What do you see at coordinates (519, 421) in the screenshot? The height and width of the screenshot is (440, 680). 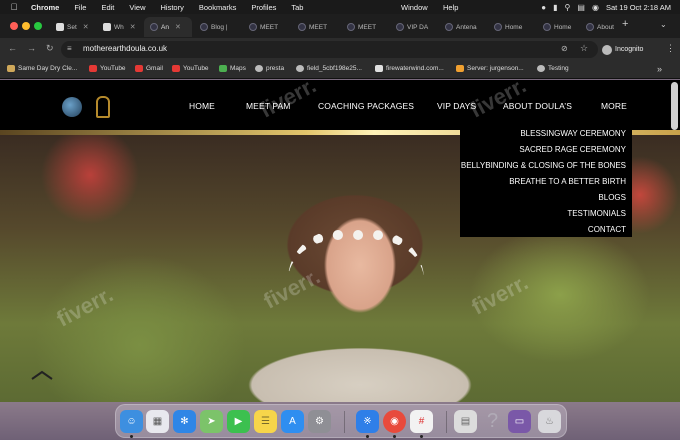 I see `display-icon: ▭` at bounding box center [519, 421].